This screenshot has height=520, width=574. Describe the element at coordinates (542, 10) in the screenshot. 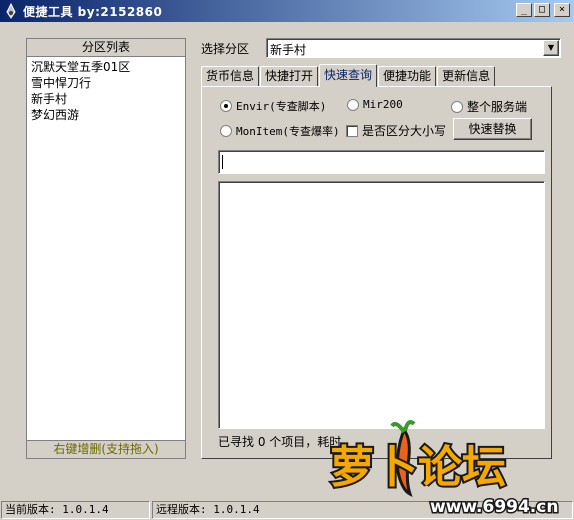

I see `maximize-button: □` at that location.